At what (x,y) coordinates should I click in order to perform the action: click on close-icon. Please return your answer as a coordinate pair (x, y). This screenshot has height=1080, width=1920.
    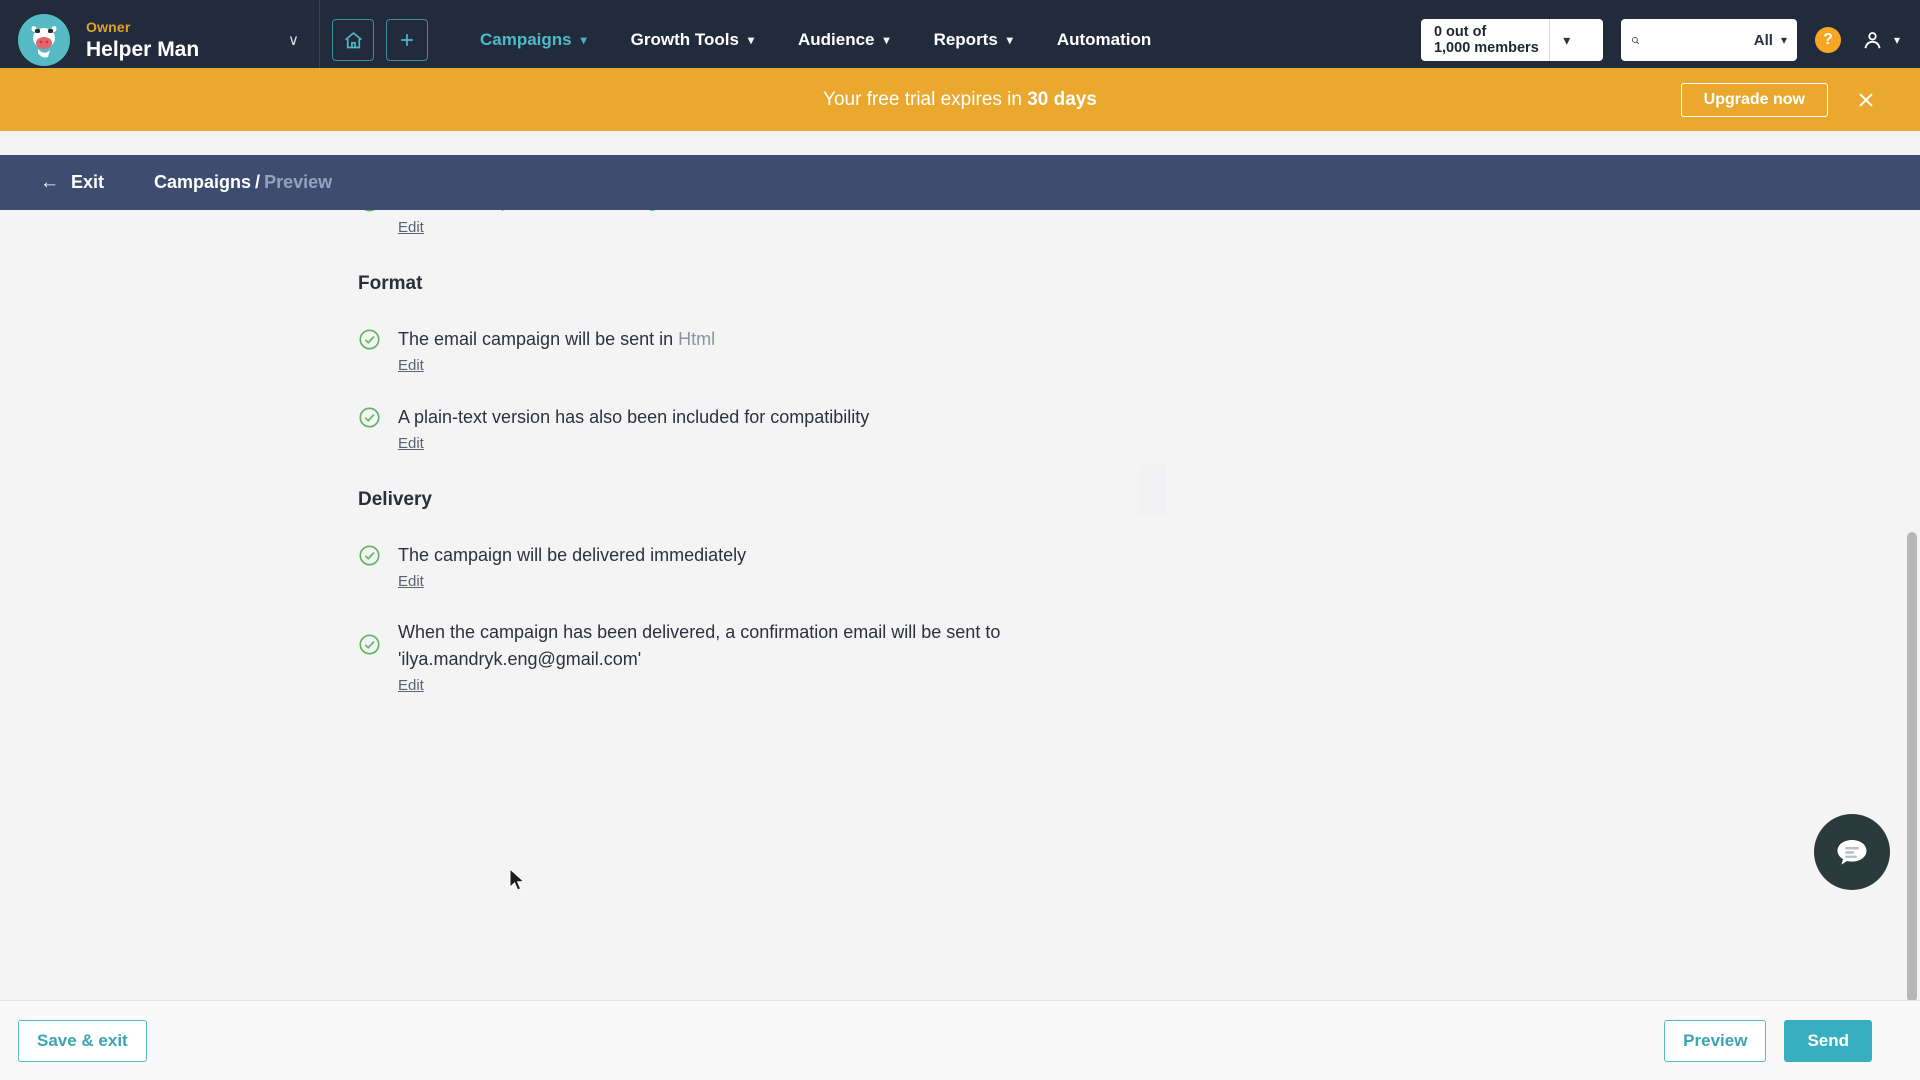
    Looking at the image, I should click on (1866, 100).